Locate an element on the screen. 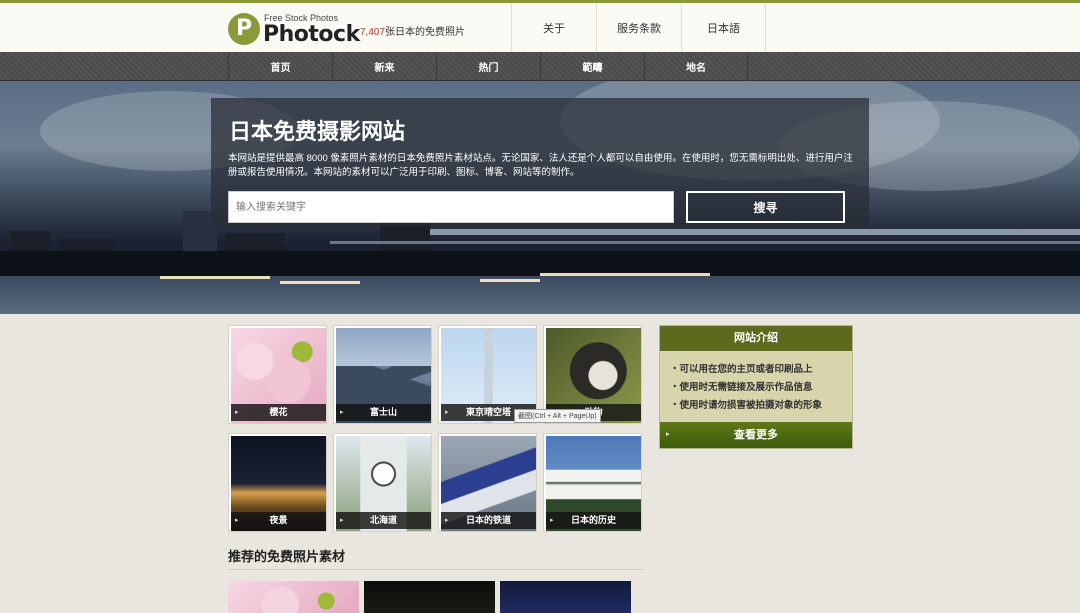 This screenshot has width=1080, height=613. recommended-title: 推荐的免费照片素材 is located at coordinates (287, 557).